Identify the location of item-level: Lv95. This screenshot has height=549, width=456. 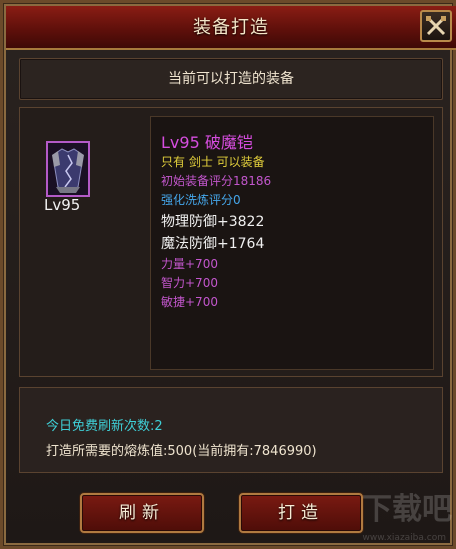
(62, 205).